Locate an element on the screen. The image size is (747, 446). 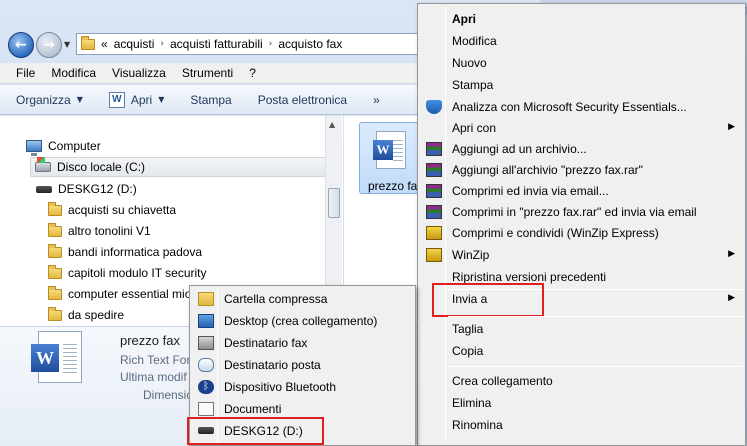
details-modified-label: Ultima modif is located at coordinates (153, 377).